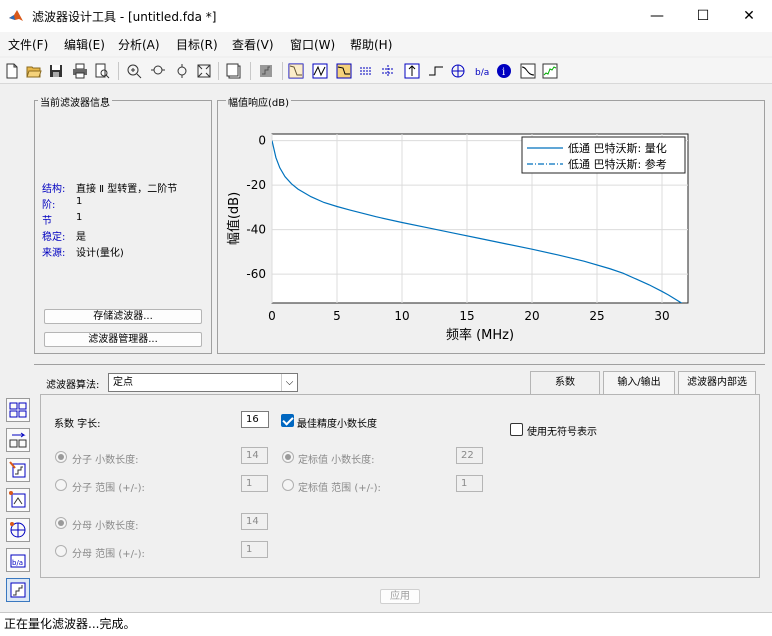  What do you see at coordinates (288, 457) in the screenshot?
I see `scale-frac-radio` at bounding box center [288, 457].